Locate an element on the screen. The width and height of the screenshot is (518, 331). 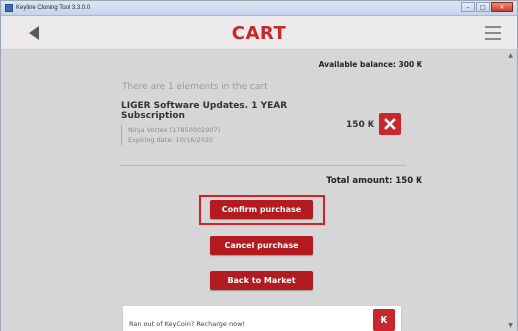
scrollbar: ▲ ▼ is located at coordinates (510, 190).